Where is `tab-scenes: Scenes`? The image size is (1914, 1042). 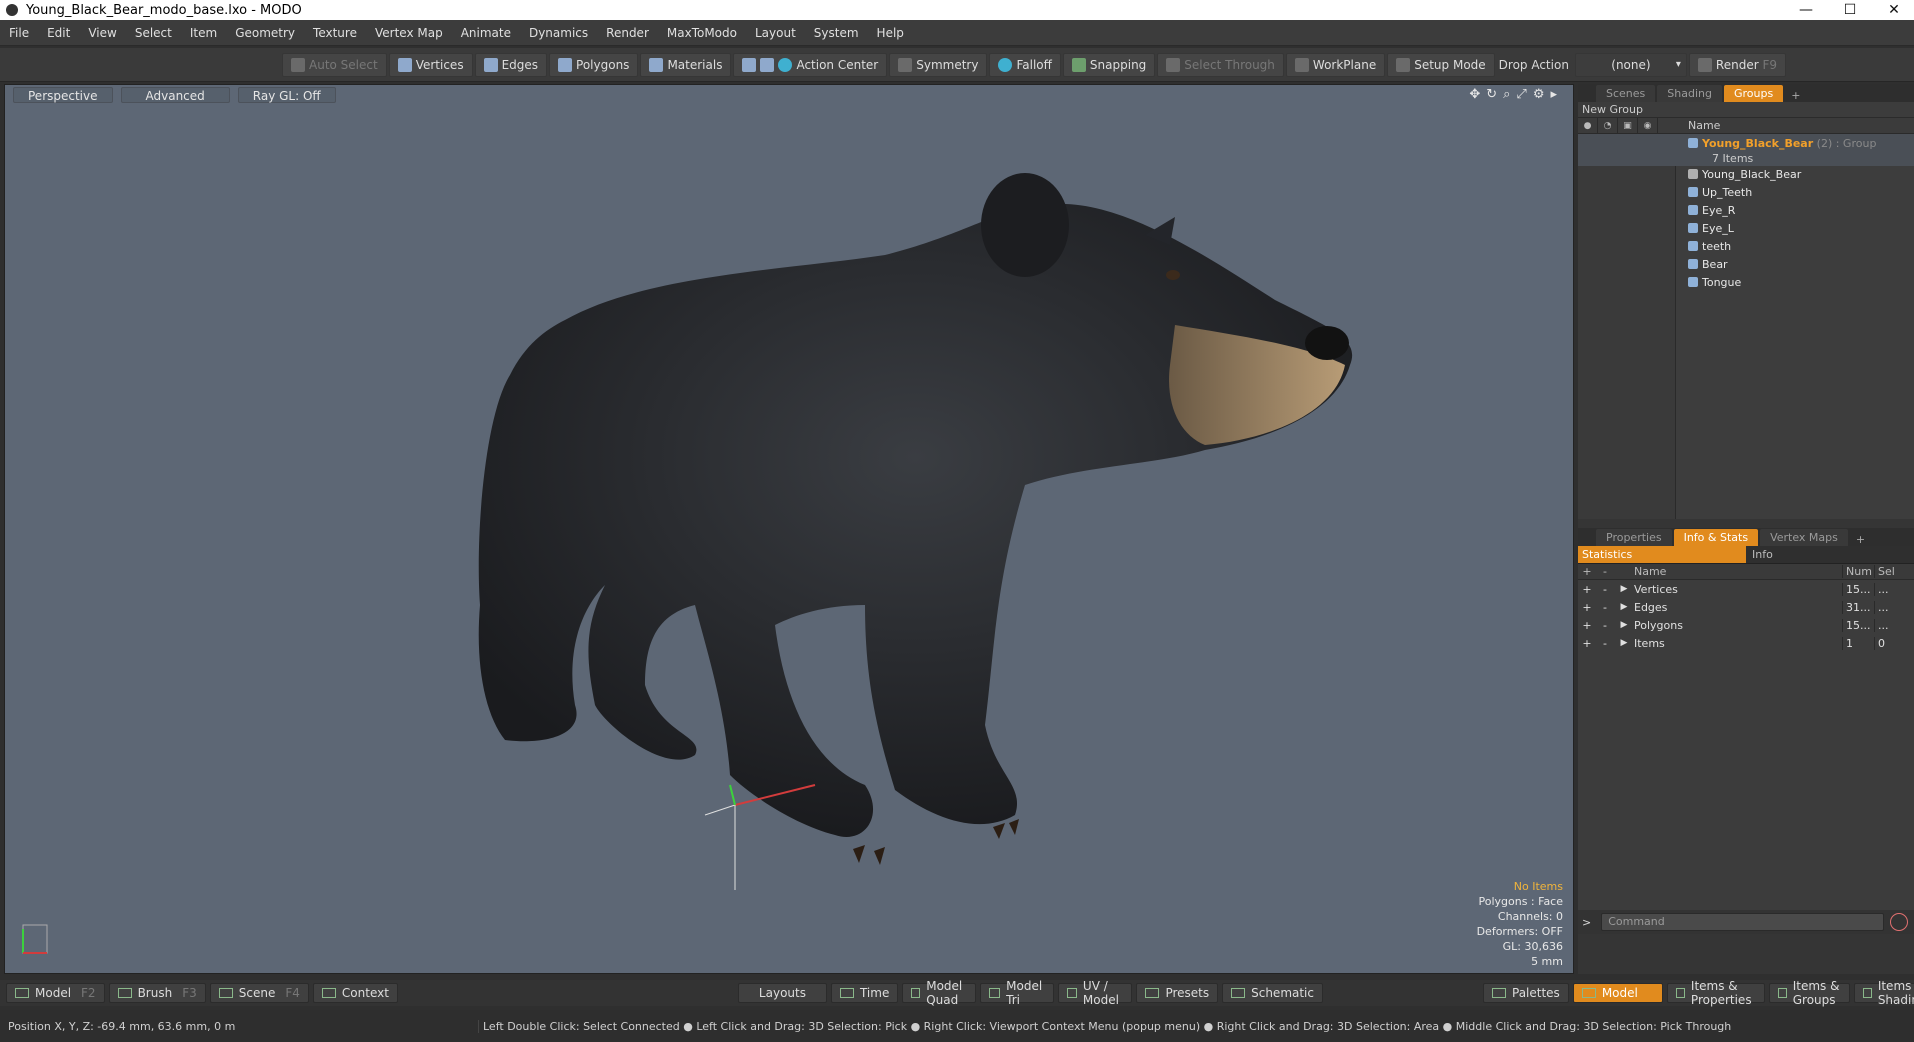
tab-scenes: Scenes is located at coordinates (1626, 93).